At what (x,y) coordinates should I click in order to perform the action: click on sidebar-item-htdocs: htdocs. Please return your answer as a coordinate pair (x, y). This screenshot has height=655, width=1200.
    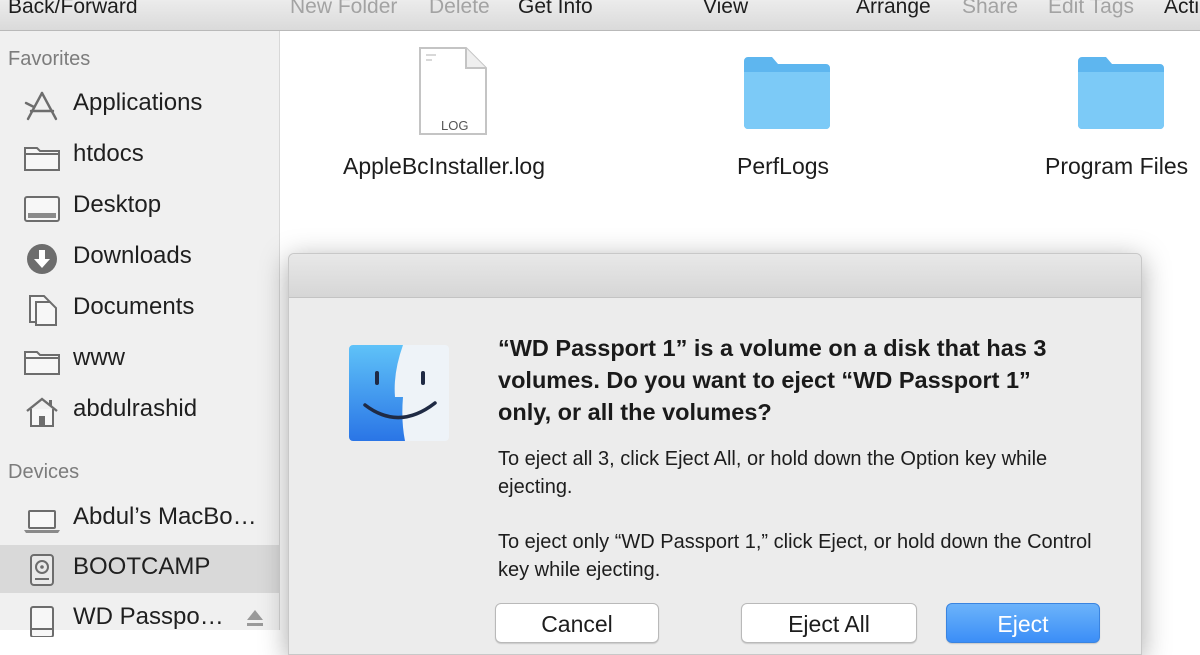
    Looking at the image, I should click on (139, 156).